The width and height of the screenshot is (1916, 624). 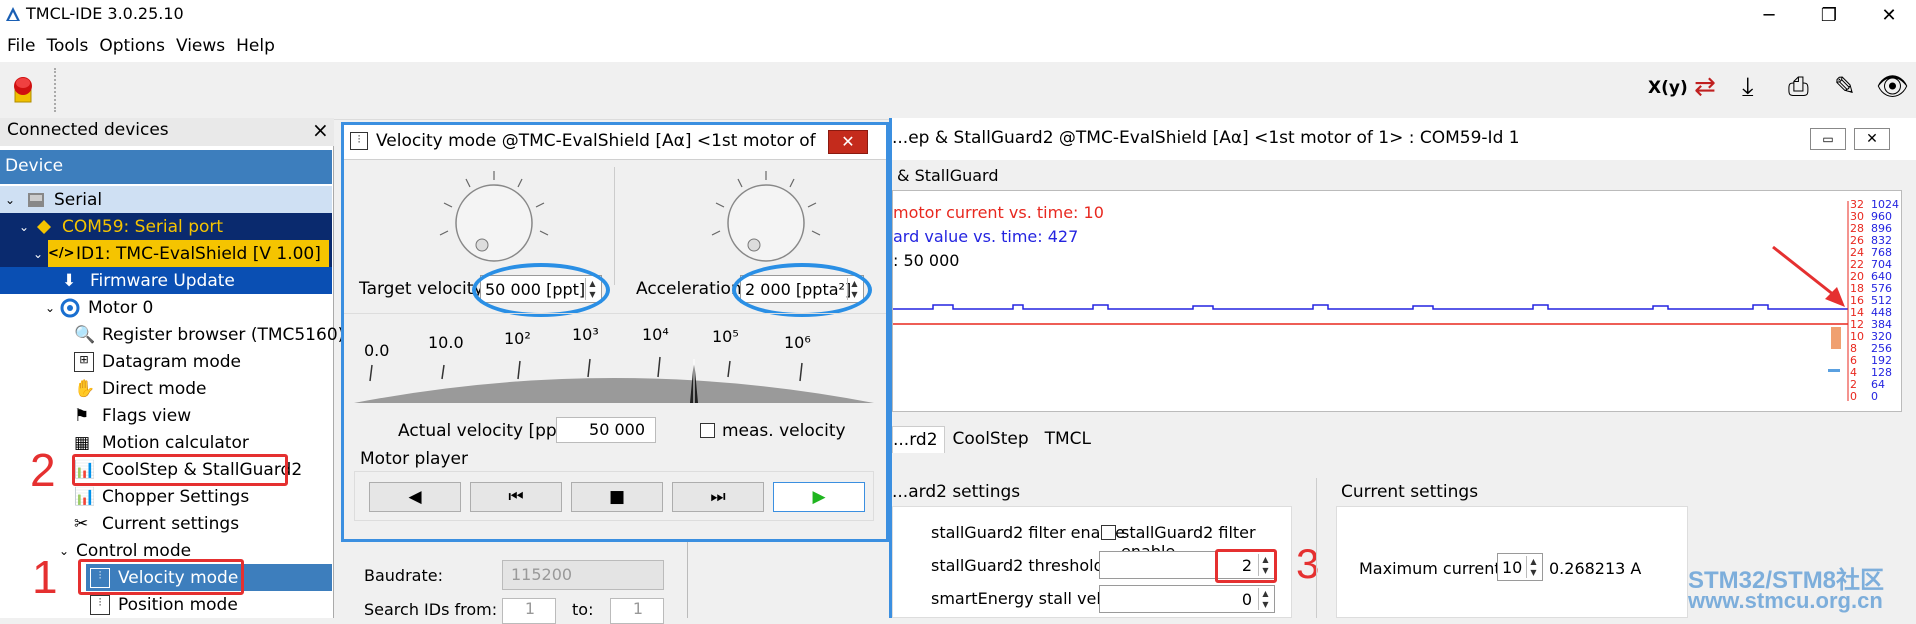 I want to click on tree-item-current-settings: ✂ Current settings, so click(x=156, y=523).